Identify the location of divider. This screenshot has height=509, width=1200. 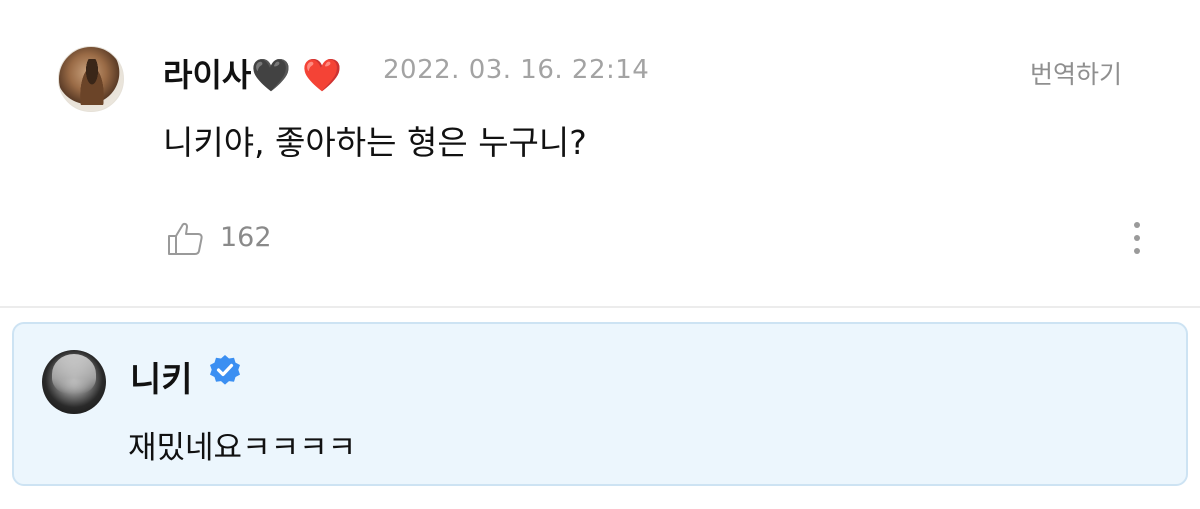
(600, 307).